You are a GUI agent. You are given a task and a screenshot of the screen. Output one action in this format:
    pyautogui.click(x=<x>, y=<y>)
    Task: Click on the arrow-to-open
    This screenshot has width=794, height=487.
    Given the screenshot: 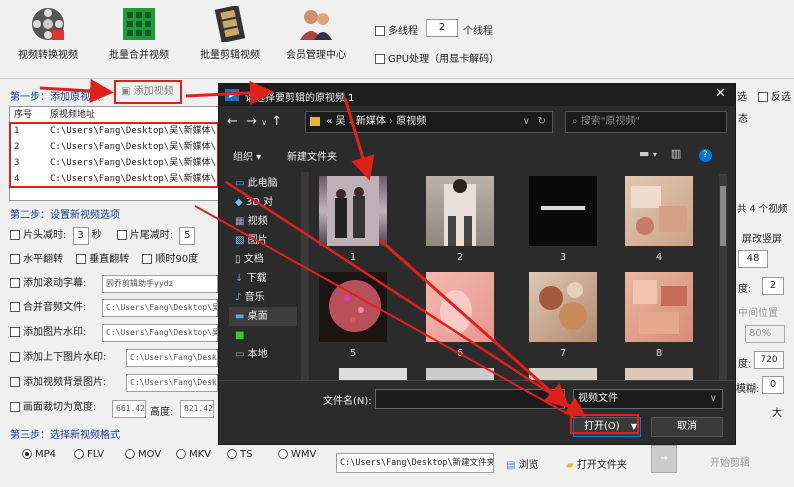 What is the action you would take?
    pyautogui.click(x=474, y=323)
    